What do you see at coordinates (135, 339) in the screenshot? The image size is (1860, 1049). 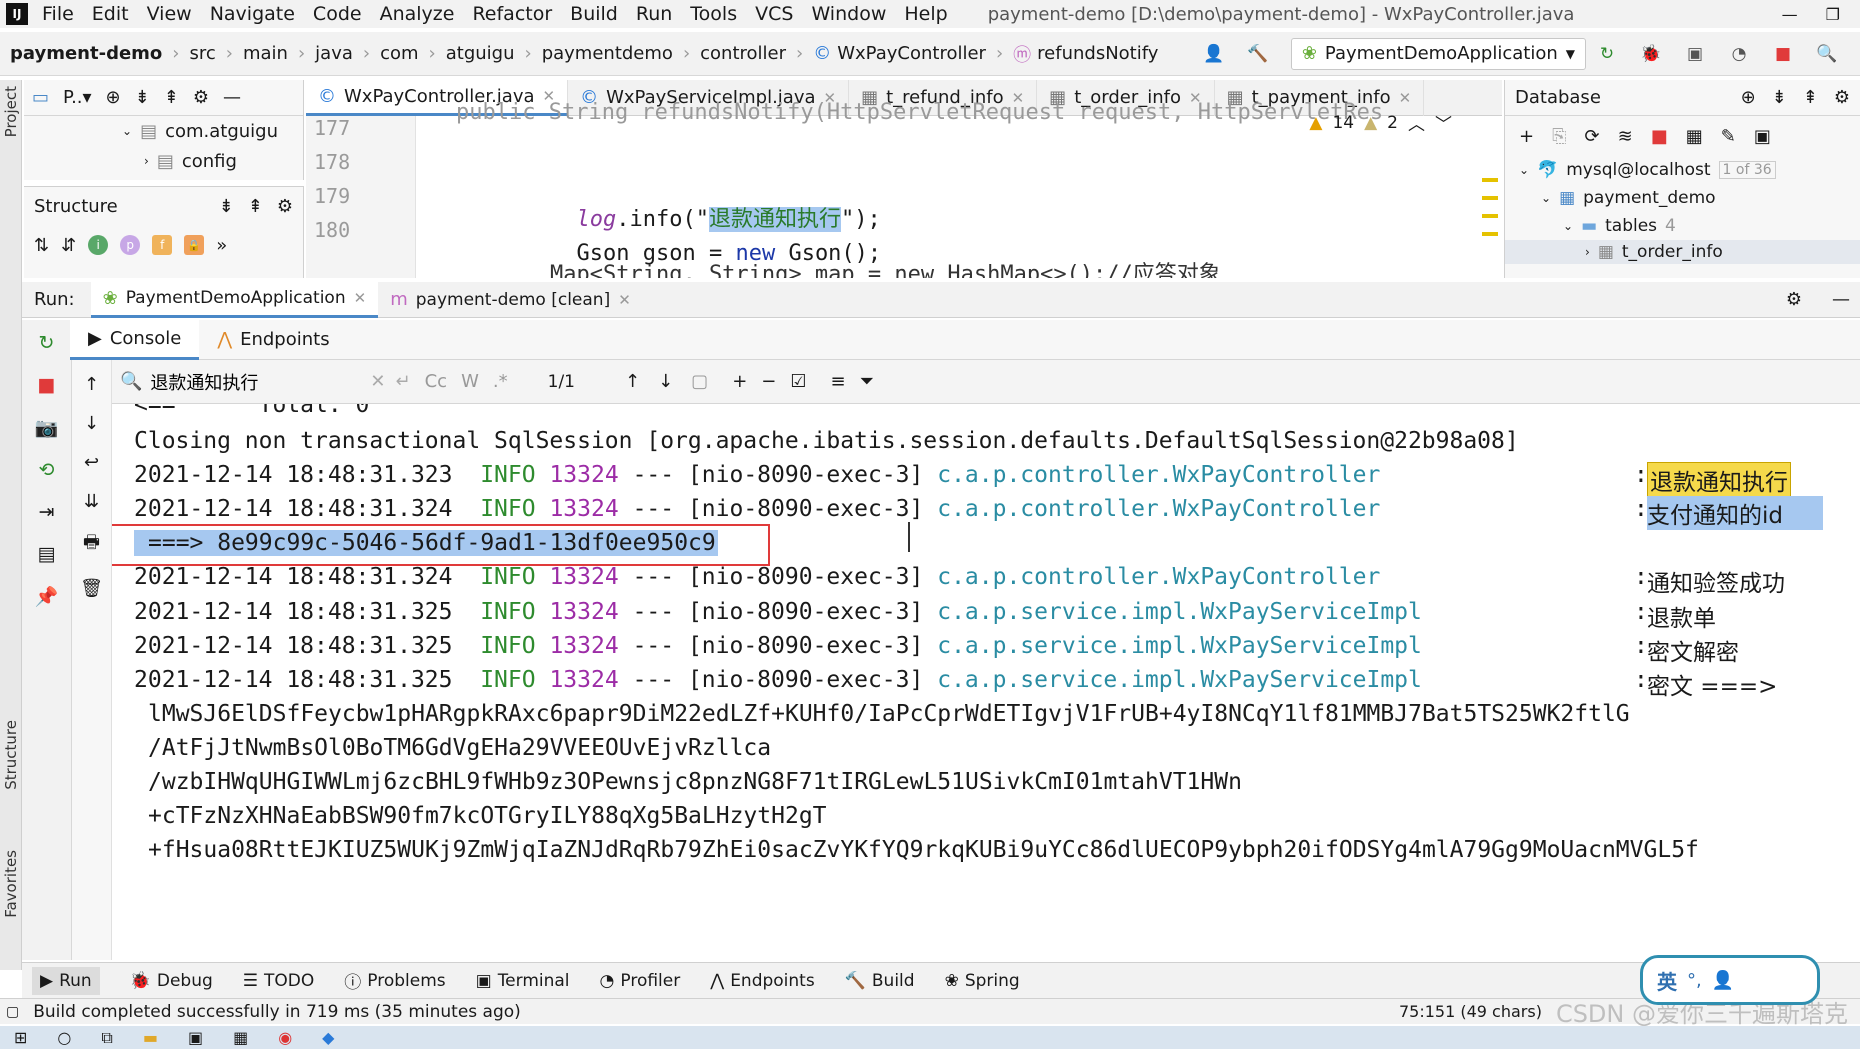 I see `tab-console: ▶ Console` at bounding box center [135, 339].